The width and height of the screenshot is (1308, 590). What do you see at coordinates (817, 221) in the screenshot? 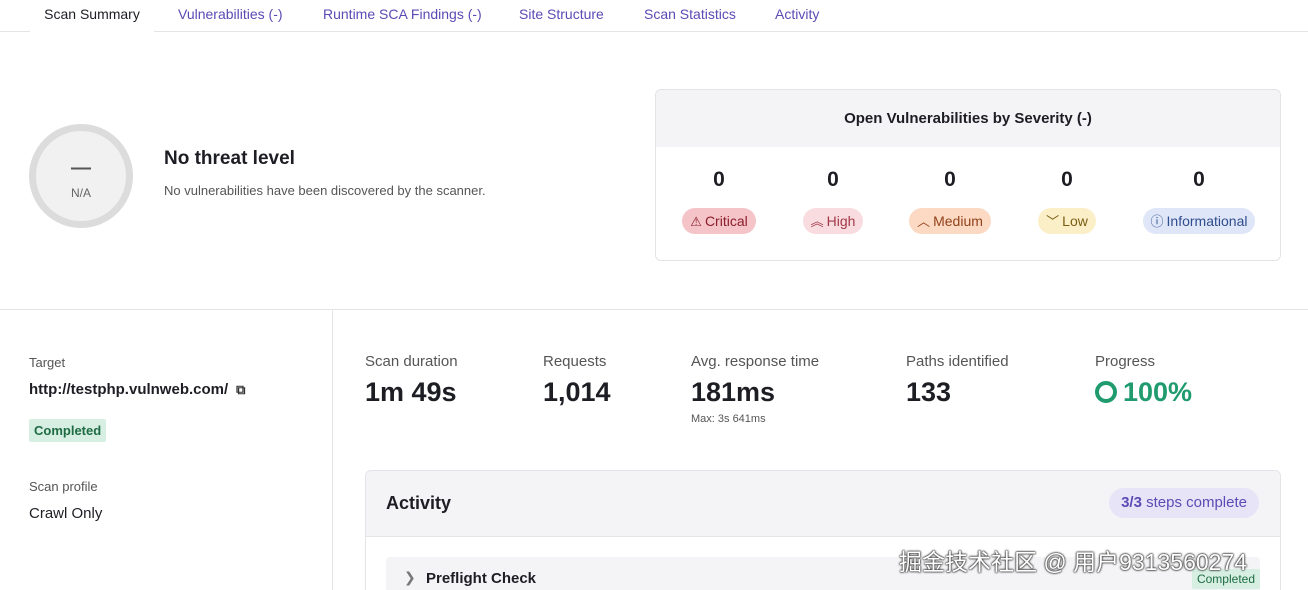
I see `double-chevron-up-icon: ︽` at bounding box center [817, 221].